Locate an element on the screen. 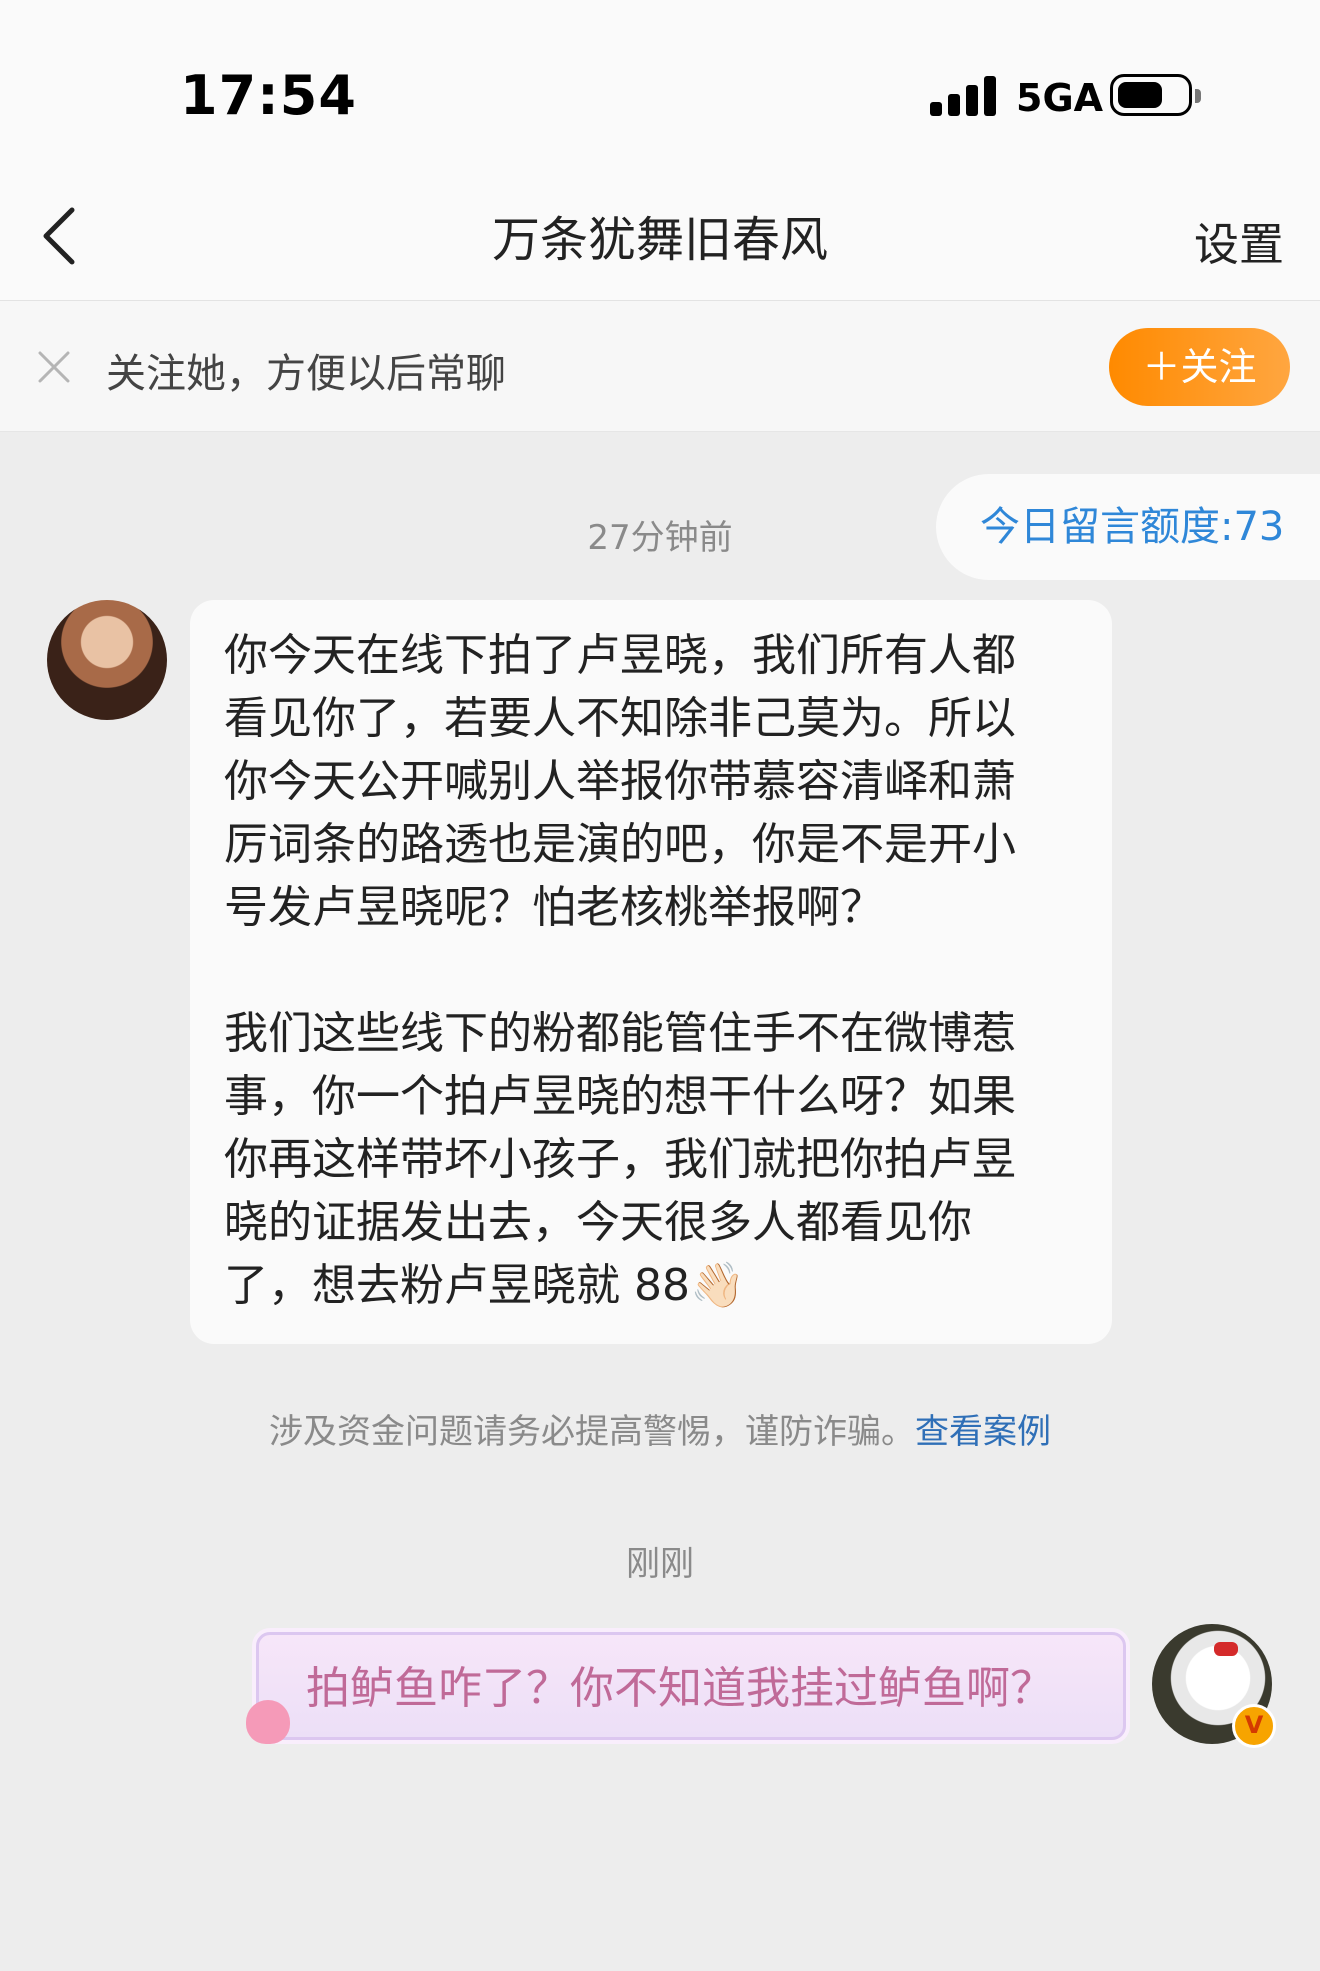 This screenshot has width=1320, height=1971. status-bar: 17:54 5GA is located at coordinates (660, 85).